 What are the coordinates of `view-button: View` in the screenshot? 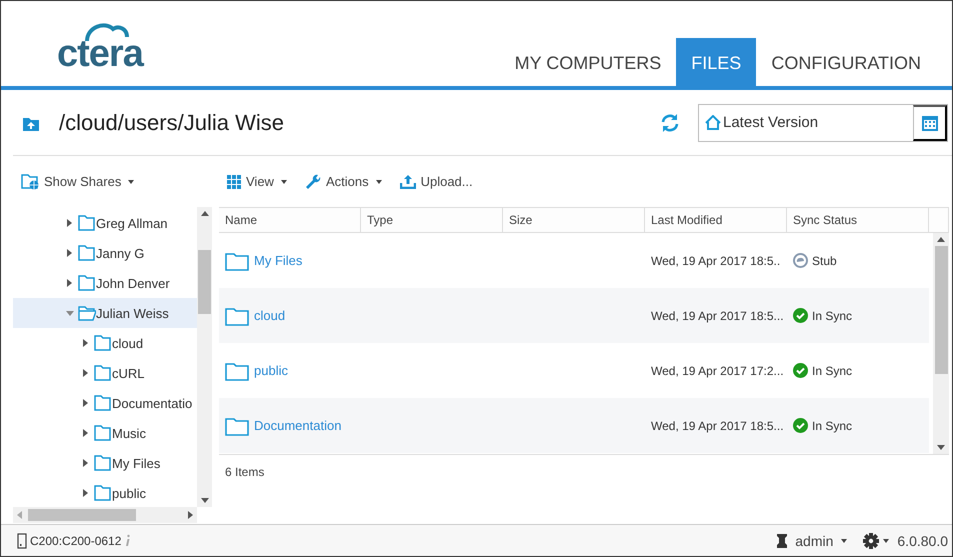 It's located at (257, 181).